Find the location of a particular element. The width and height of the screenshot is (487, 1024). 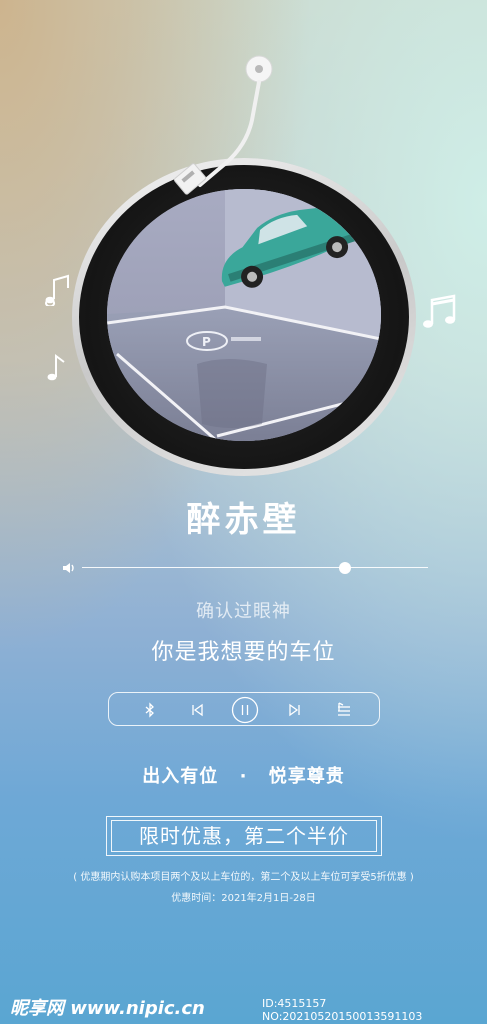

music-note-icon is located at coordinates (57, 290).